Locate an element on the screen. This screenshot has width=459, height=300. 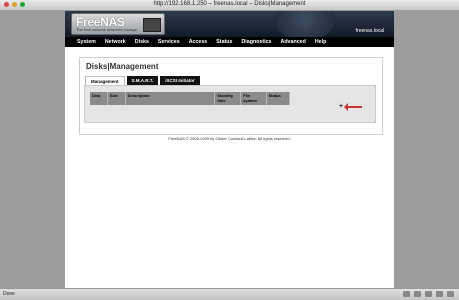
column-header-status: Status is located at coordinates (278, 98).